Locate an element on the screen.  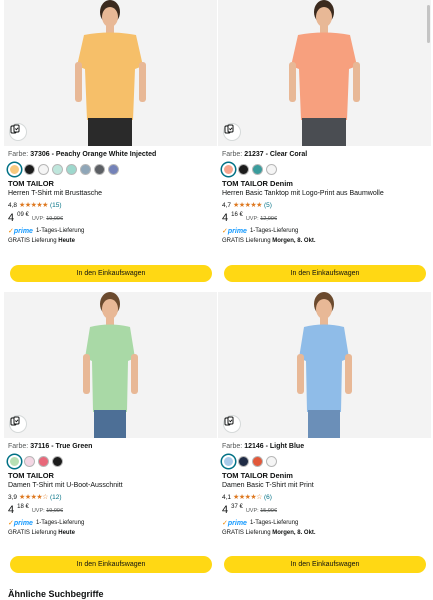
review-count: (15) is located at coordinates (56, 205).